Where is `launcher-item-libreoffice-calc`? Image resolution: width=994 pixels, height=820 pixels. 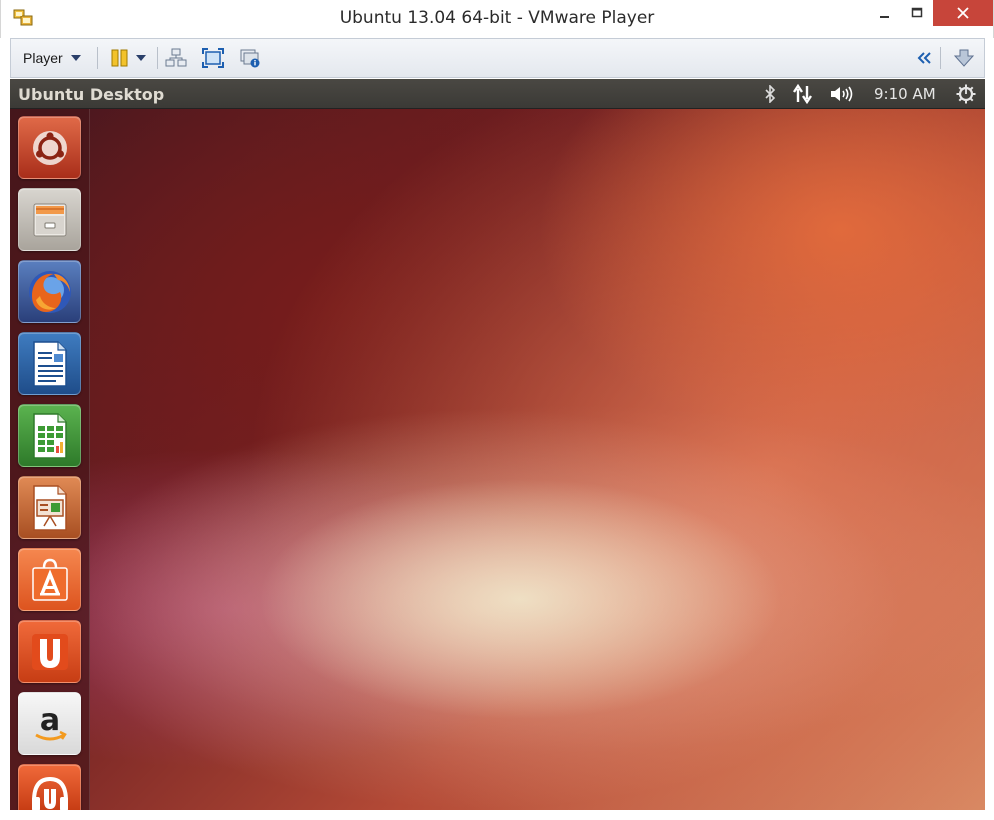 launcher-item-libreoffice-calc is located at coordinates (49, 435).